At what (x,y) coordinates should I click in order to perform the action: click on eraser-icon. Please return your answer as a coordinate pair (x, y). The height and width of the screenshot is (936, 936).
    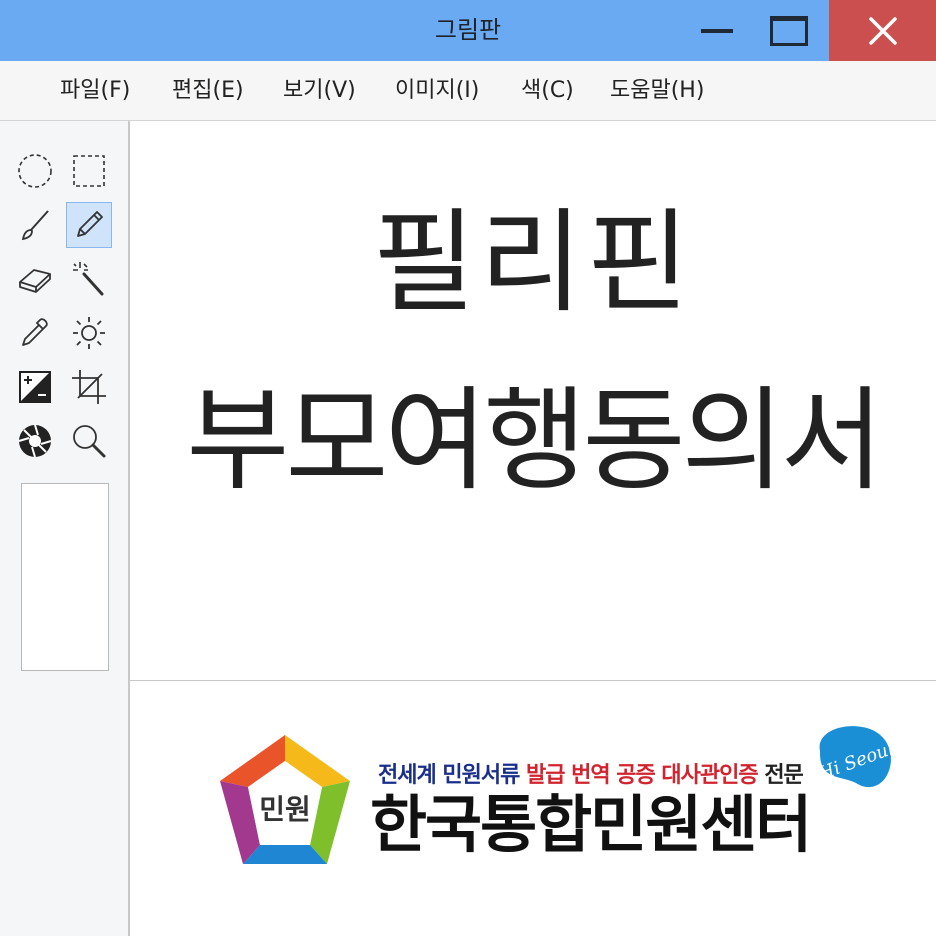
    Looking at the image, I should click on (35, 281).